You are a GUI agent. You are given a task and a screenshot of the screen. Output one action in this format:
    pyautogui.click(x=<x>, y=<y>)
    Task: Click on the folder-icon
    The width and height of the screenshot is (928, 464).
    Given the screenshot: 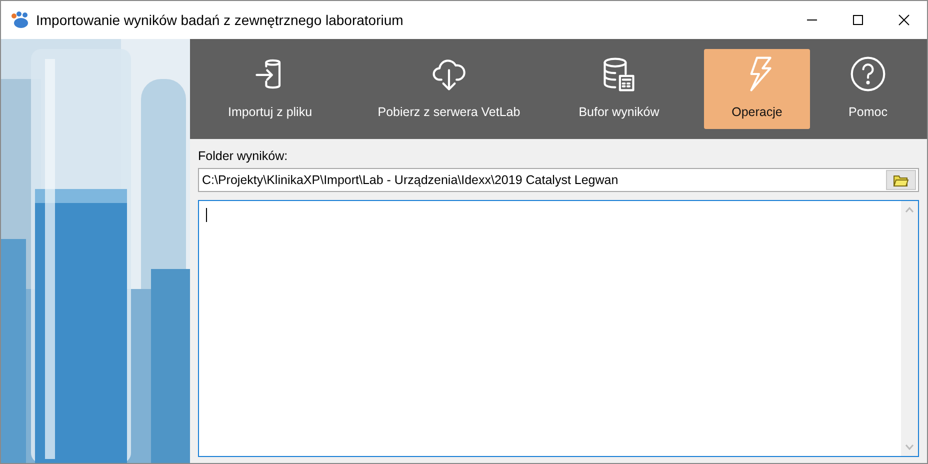 What is the action you would take?
    pyautogui.click(x=901, y=180)
    